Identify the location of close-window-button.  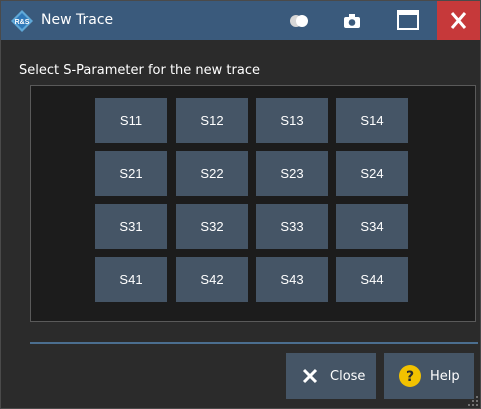
(458, 20).